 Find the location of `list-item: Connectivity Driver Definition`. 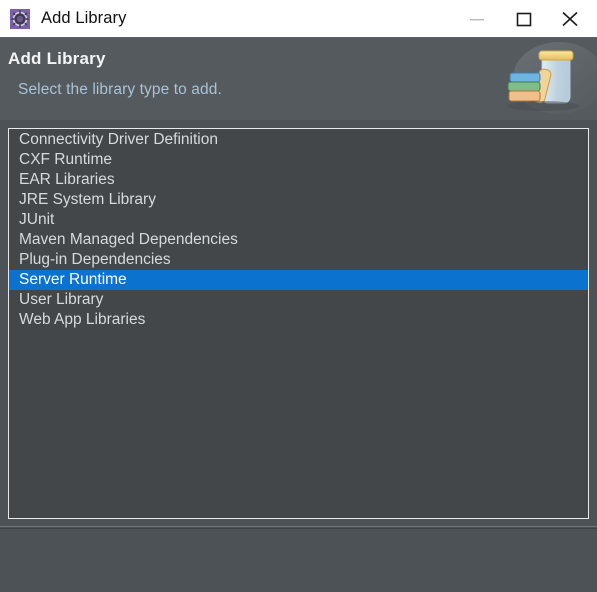

list-item: Connectivity Driver Definition is located at coordinates (298, 140).